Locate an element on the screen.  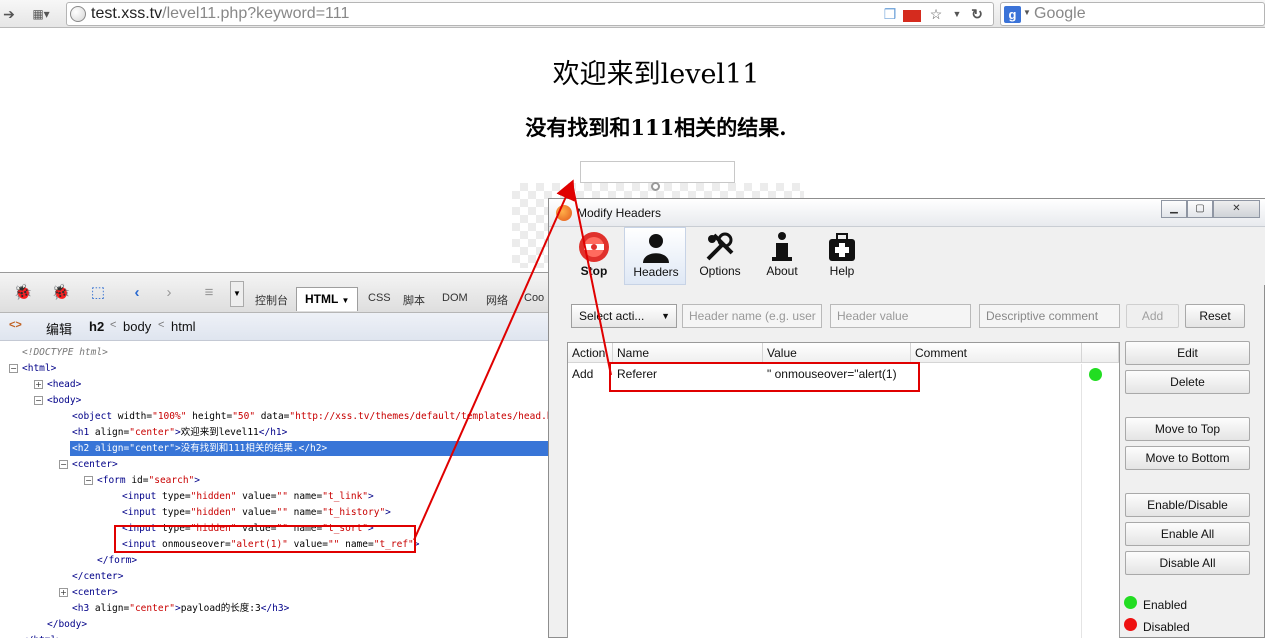
tree-node: </html> is located at coordinates (41, 635).